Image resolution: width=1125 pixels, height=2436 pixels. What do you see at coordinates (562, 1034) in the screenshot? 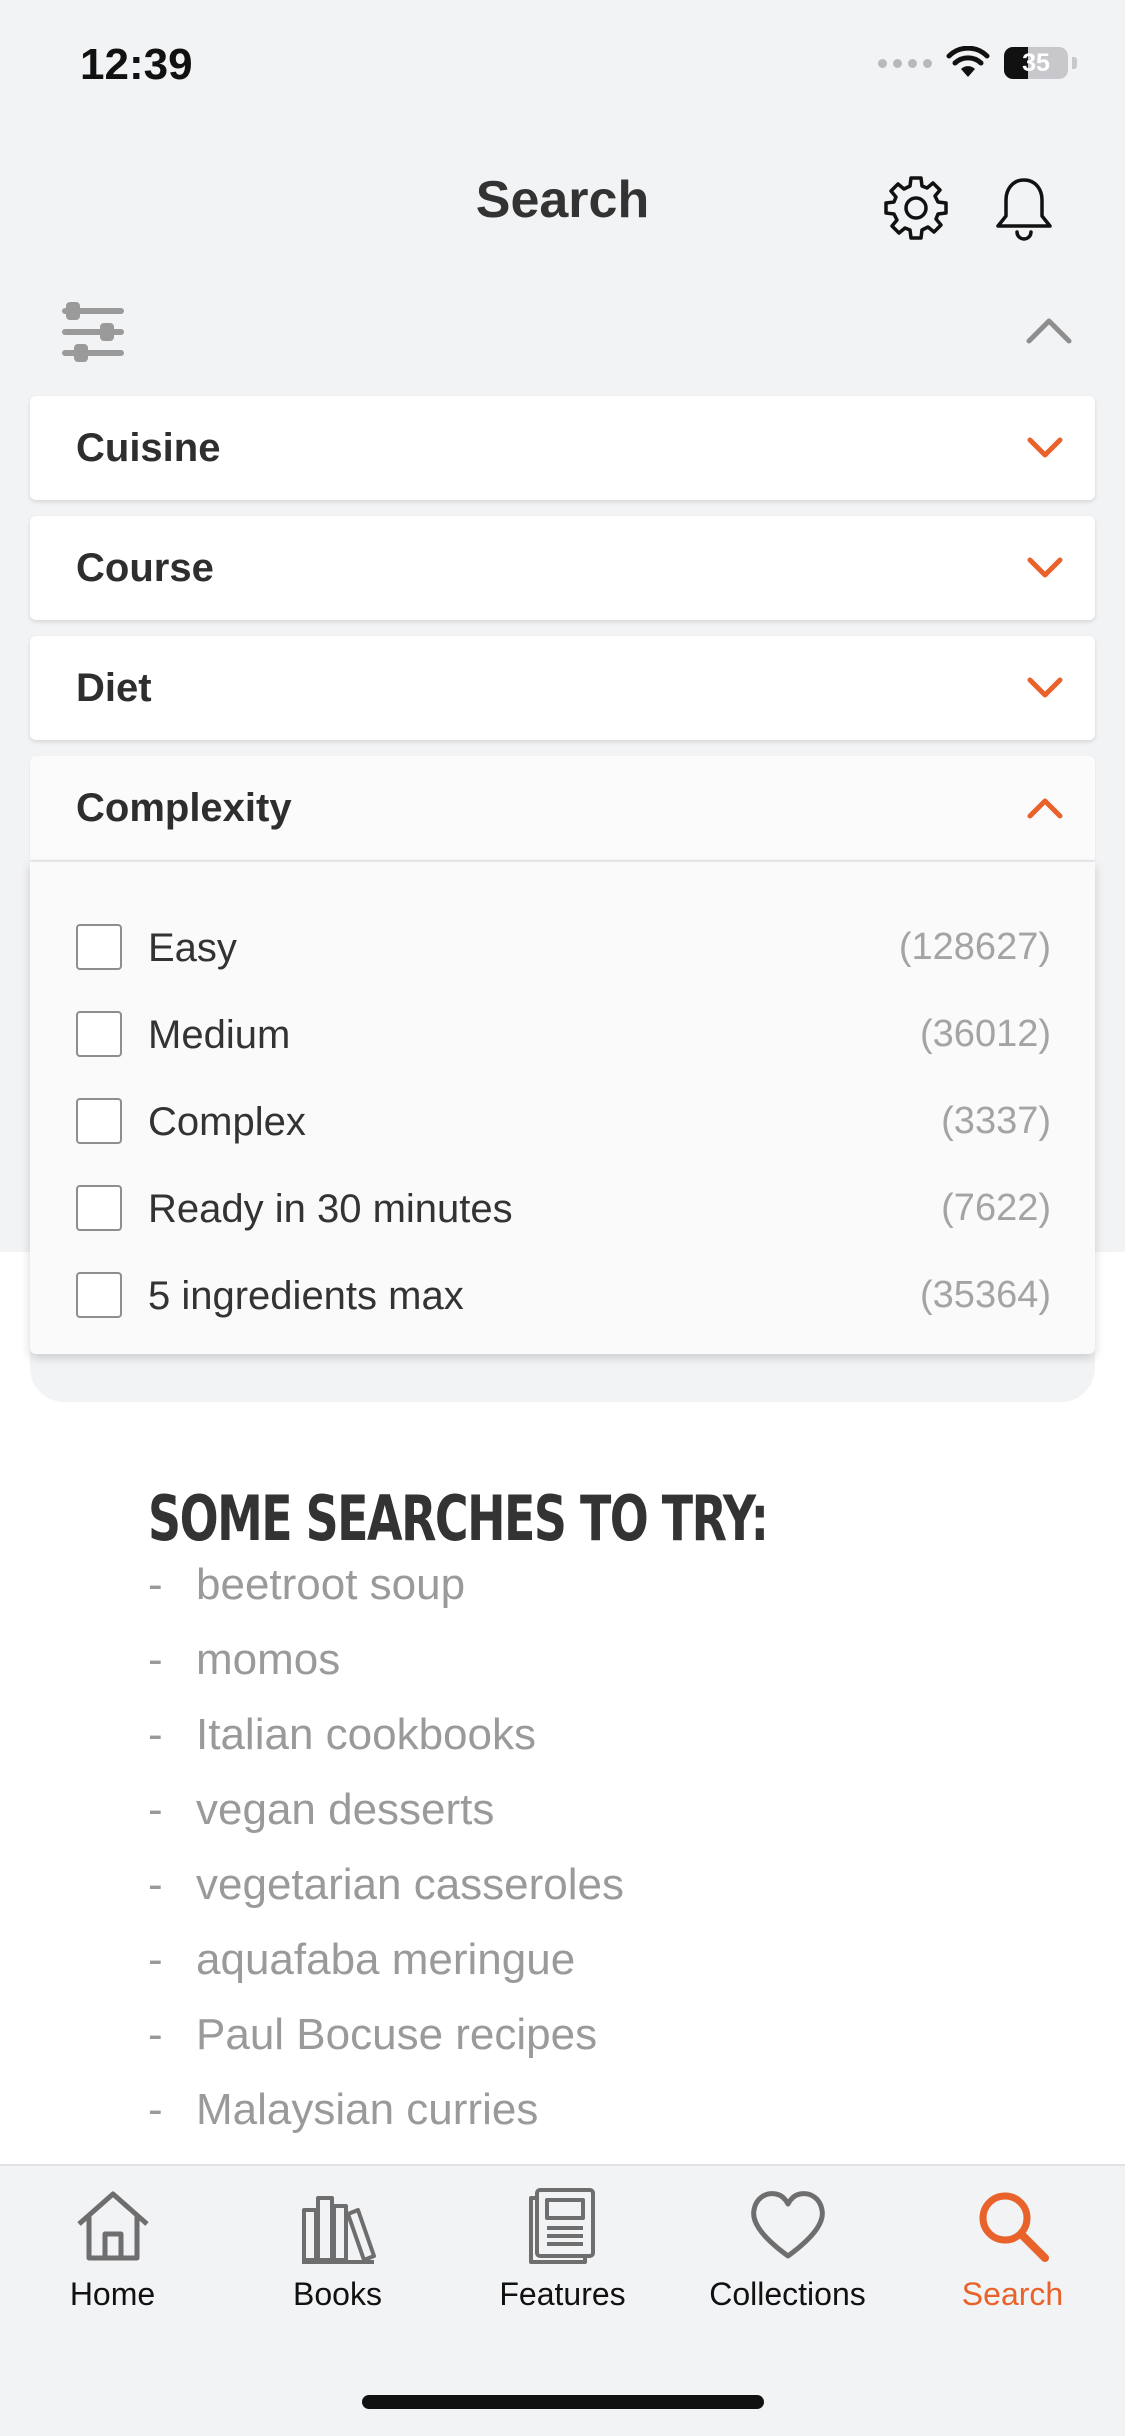
I see `complexity-option-medium: Medium (36012)` at bounding box center [562, 1034].